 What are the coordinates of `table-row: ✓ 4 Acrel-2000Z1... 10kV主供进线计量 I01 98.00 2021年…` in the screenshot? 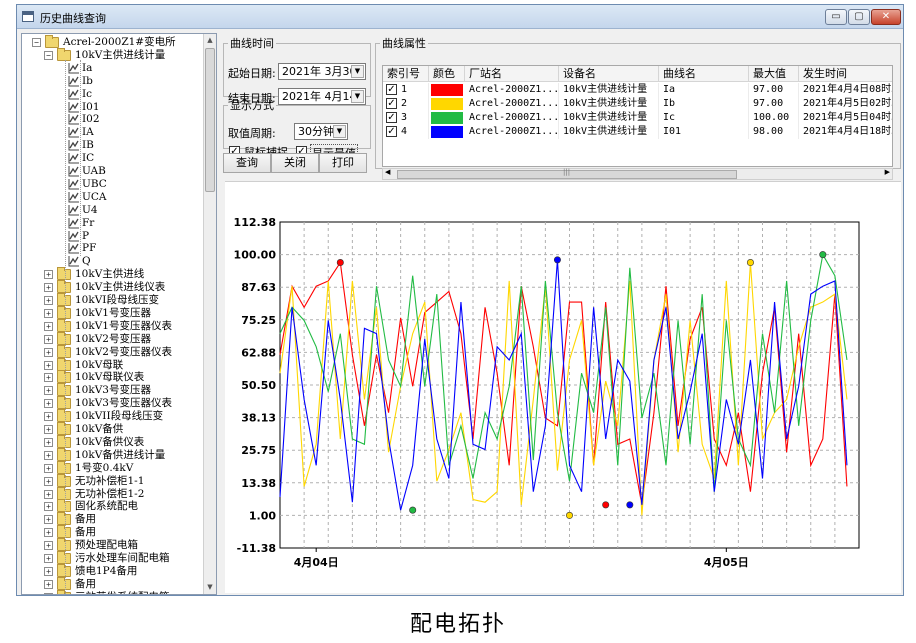 It's located at (637, 132).